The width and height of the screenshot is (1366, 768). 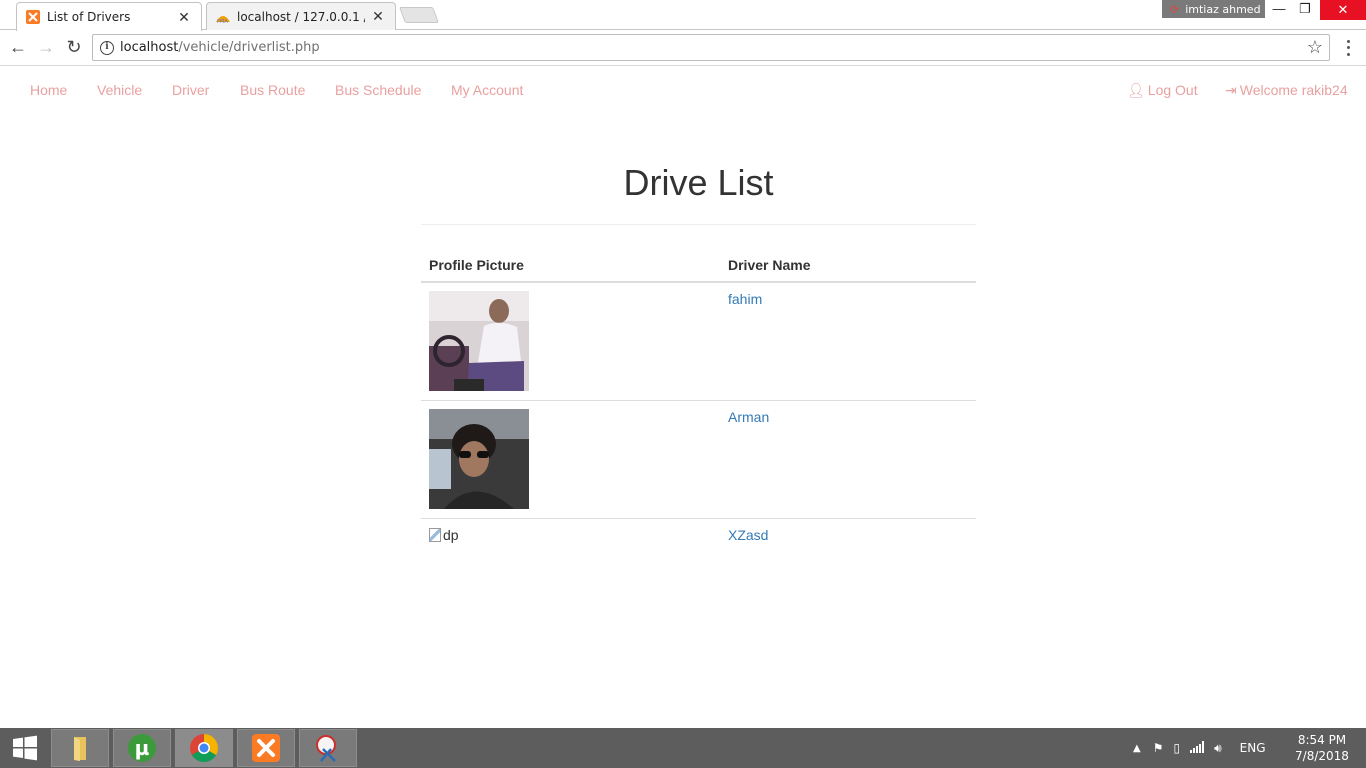 What do you see at coordinates (1322, 756) in the screenshot?
I see `clock-date: 7/8/2018` at bounding box center [1322, 756].